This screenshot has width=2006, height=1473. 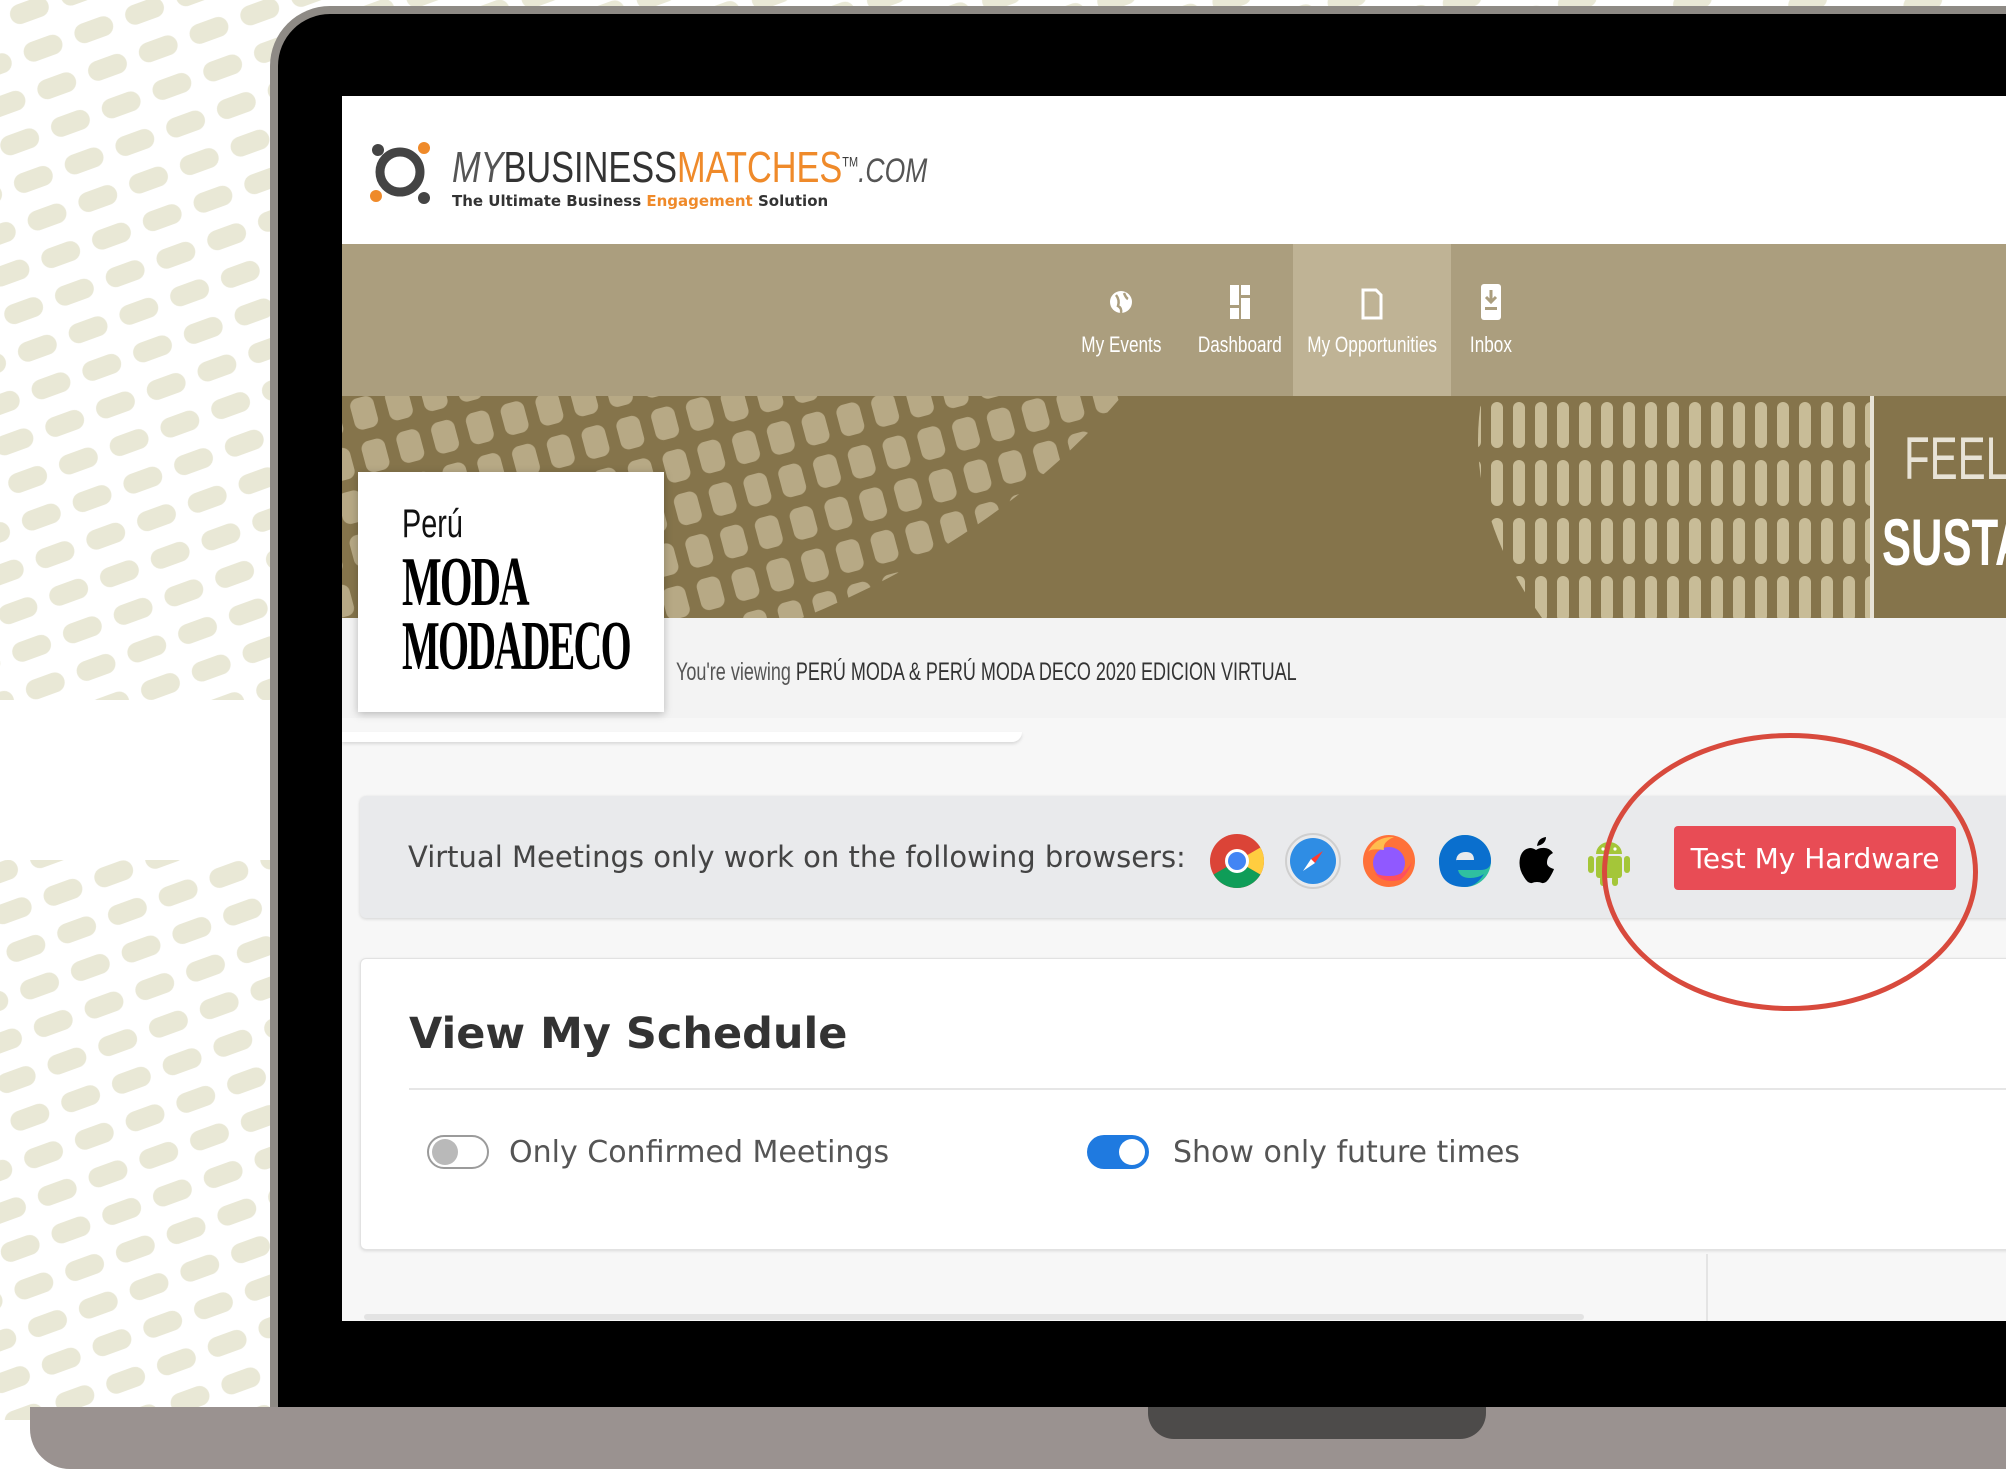 What do you see at coordinates (1872, 507) in the screenshot?
I see `banner-divider` at bounding box center [1872, 507].